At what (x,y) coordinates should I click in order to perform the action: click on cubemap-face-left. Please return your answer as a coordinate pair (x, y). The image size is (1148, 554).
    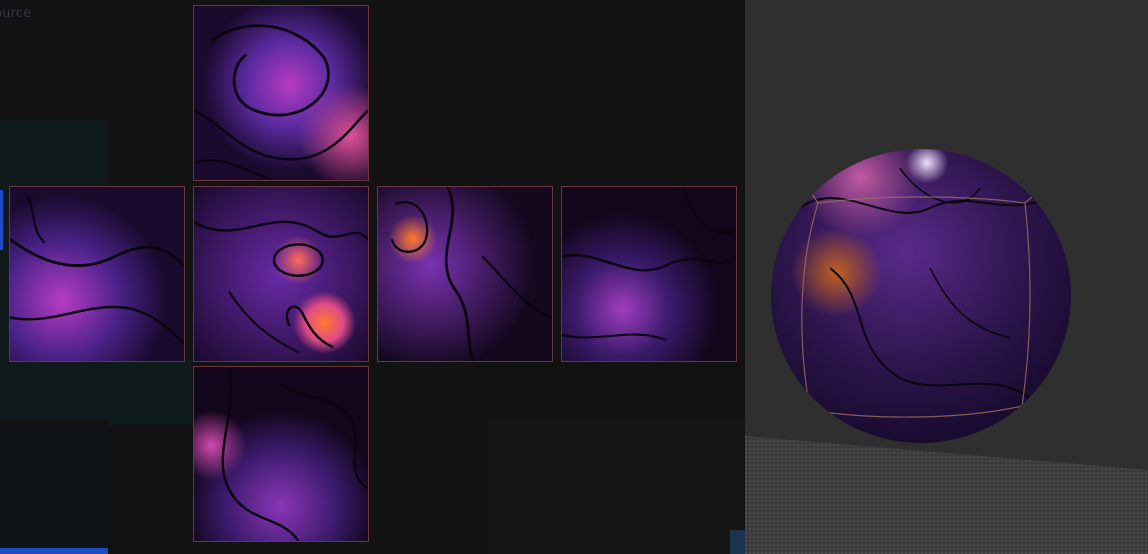
    Looking at the image, I should click on (97, 274).